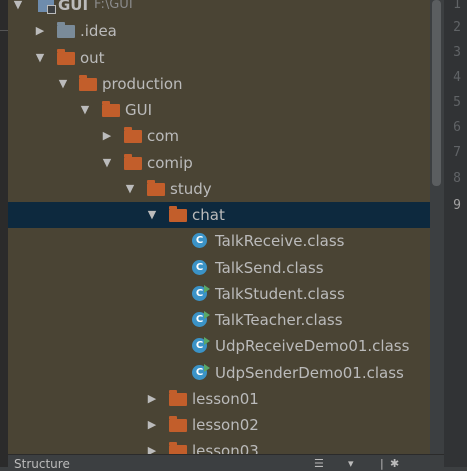 The image size is (467, 471). Describe the element at coordinates (219, 189) in the screenshot. I see `tree-row-study: ▼ study` at that location.